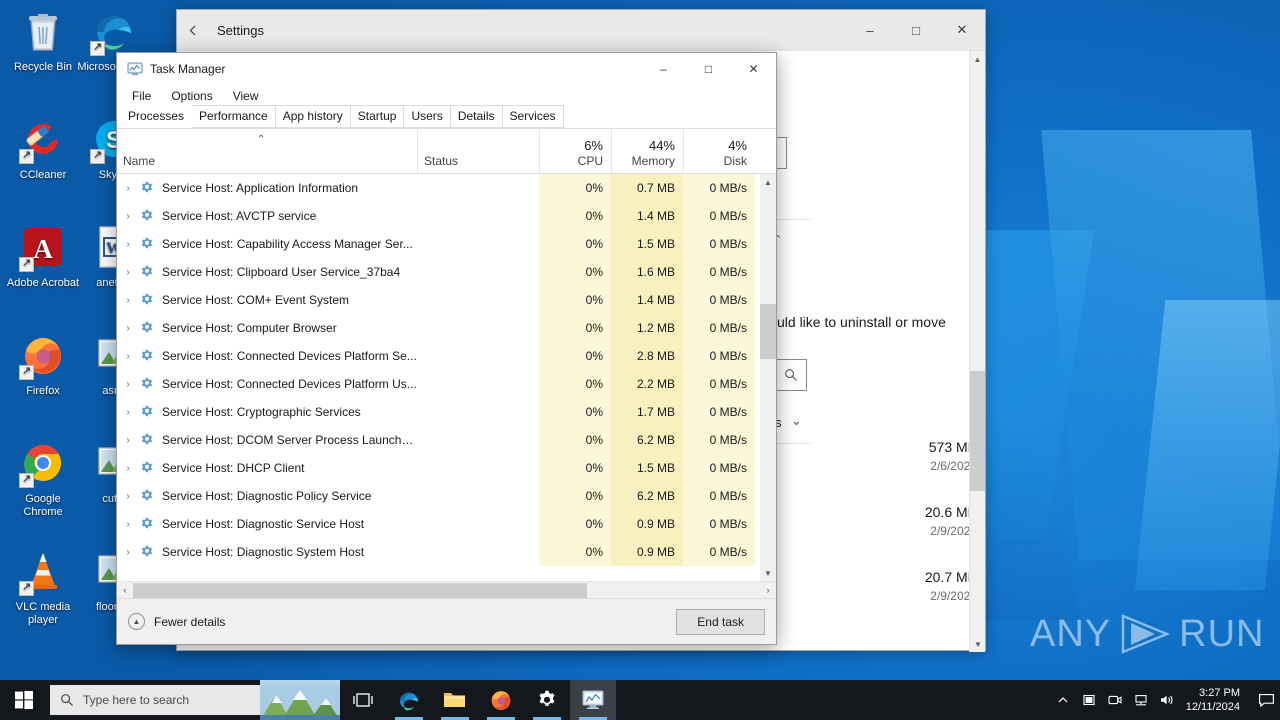  I want to click on tray-camera-icon-button, so click(1115, 700).